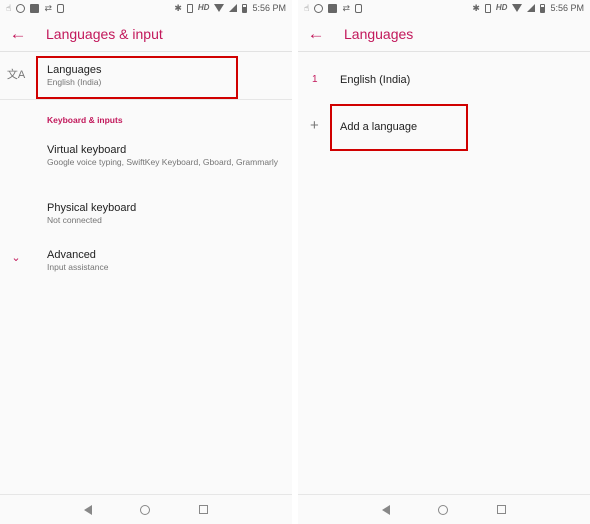 Image resolution: width=590 pixels, height=524 pixels. I want to click on advanced-row: ⌄ Advanced Input assistance, so click(146, 260).